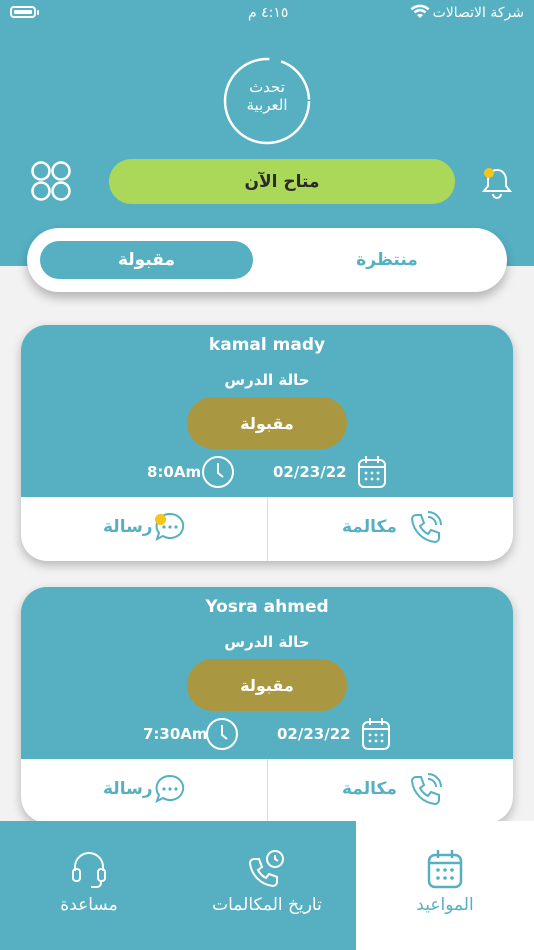  What do you see at coordinates (267, 345) in the screenshot?
I see `student-name: kamal mady` at bounding box center [267, 345].